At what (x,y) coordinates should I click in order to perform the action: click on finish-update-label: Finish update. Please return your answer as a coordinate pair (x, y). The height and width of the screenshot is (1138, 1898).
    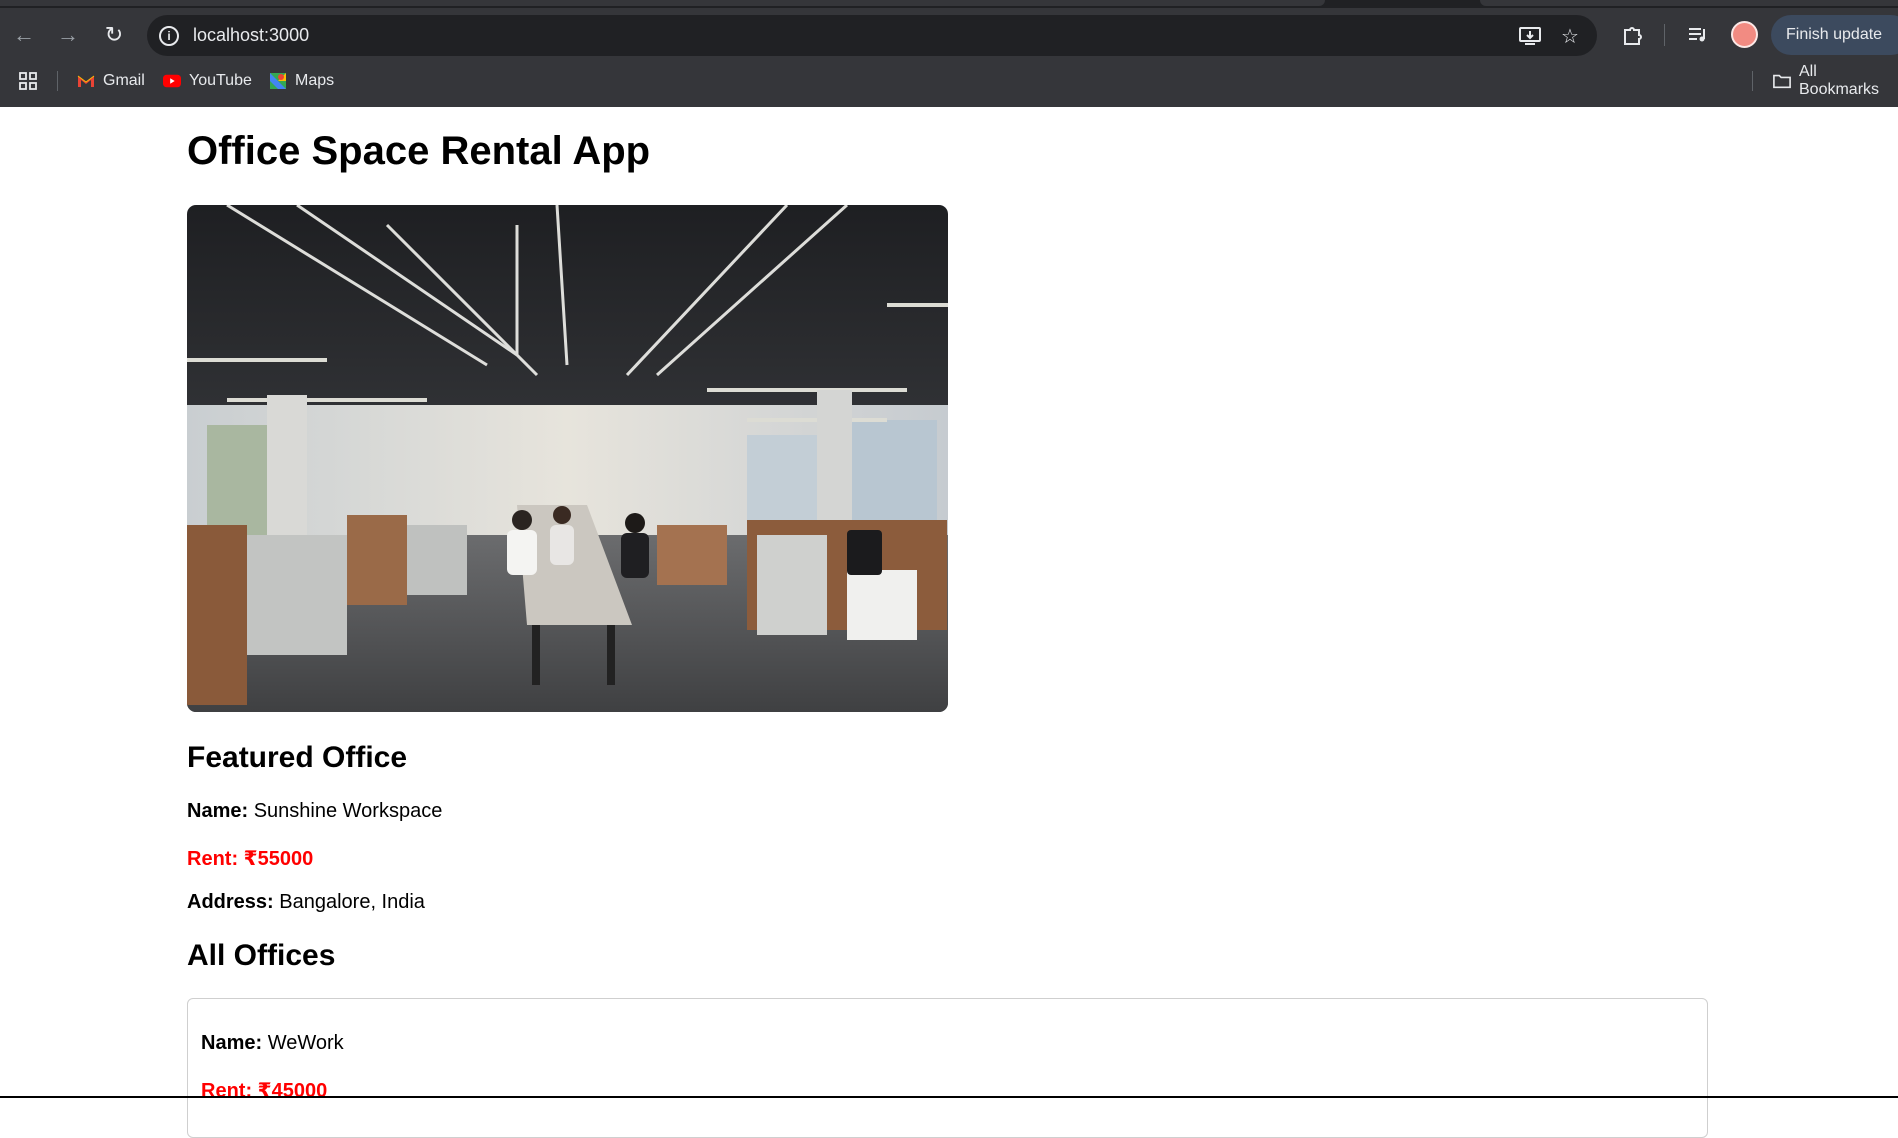
    Looking at the image, I should click on (1834, 34).